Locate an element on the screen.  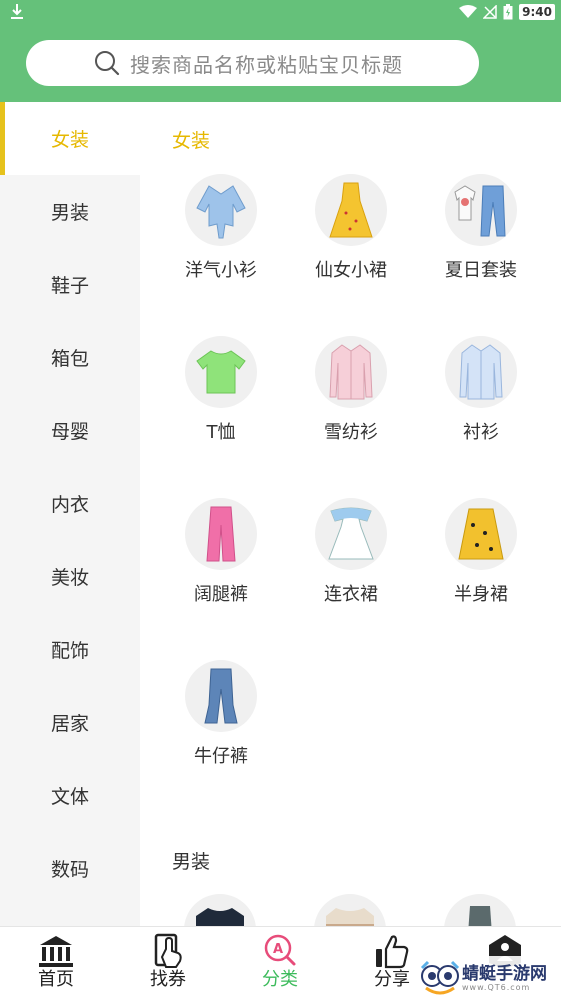
category-label: T恤 is located at coordinates (221, 432).